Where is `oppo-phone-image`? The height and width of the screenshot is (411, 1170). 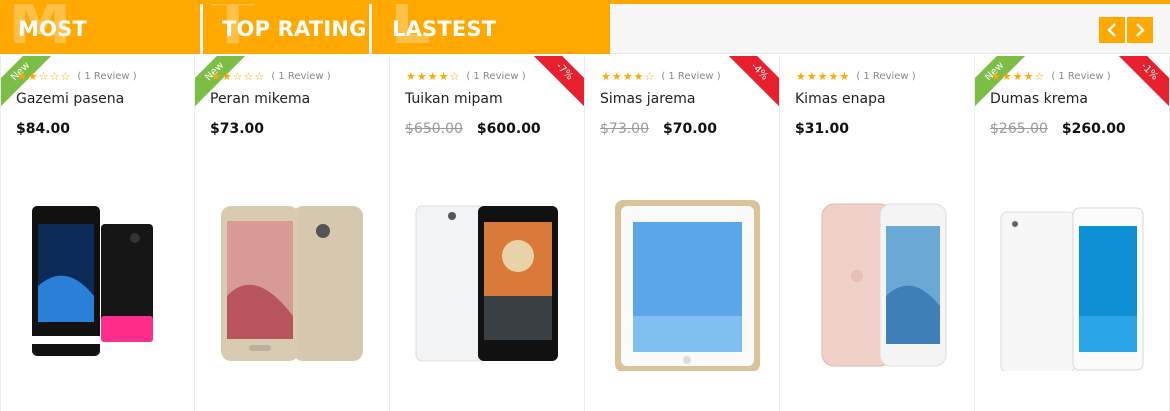 oppo-phone-image is located at coordinates (486, 283).